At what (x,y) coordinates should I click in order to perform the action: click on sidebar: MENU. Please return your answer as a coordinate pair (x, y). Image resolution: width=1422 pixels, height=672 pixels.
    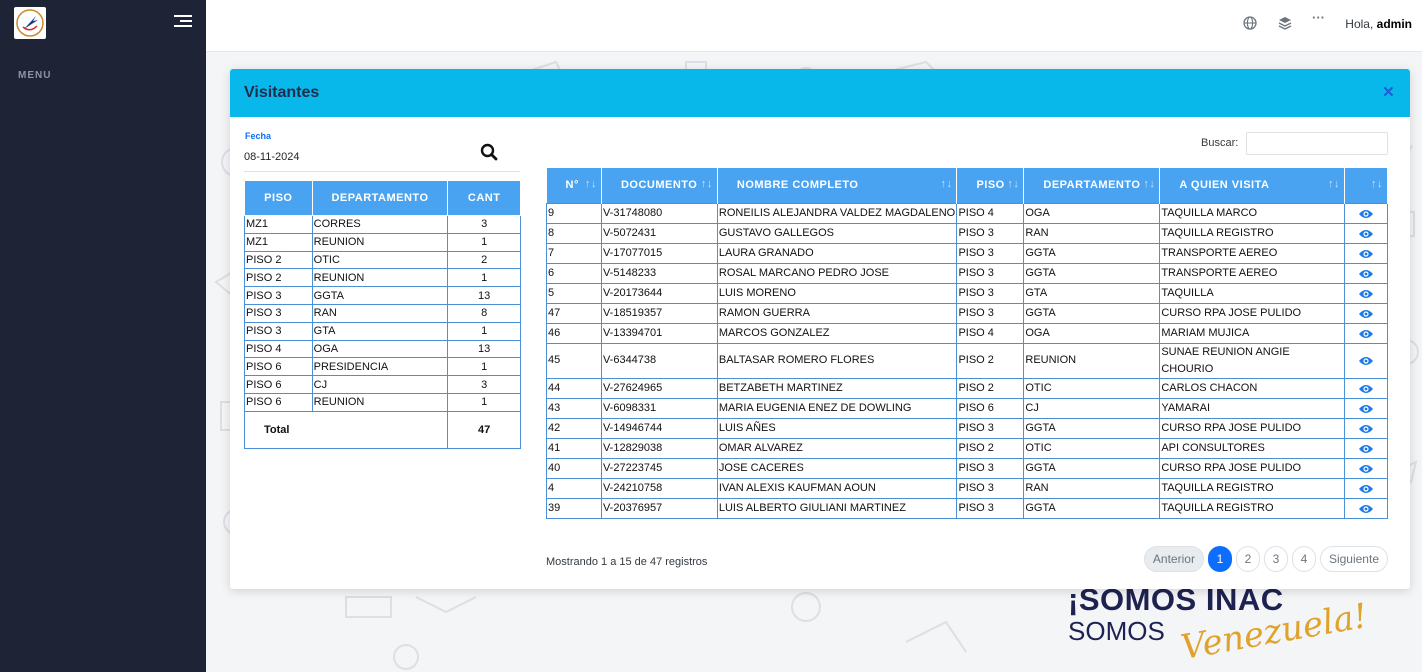
    Looking at the image, I should click on (103, 336).